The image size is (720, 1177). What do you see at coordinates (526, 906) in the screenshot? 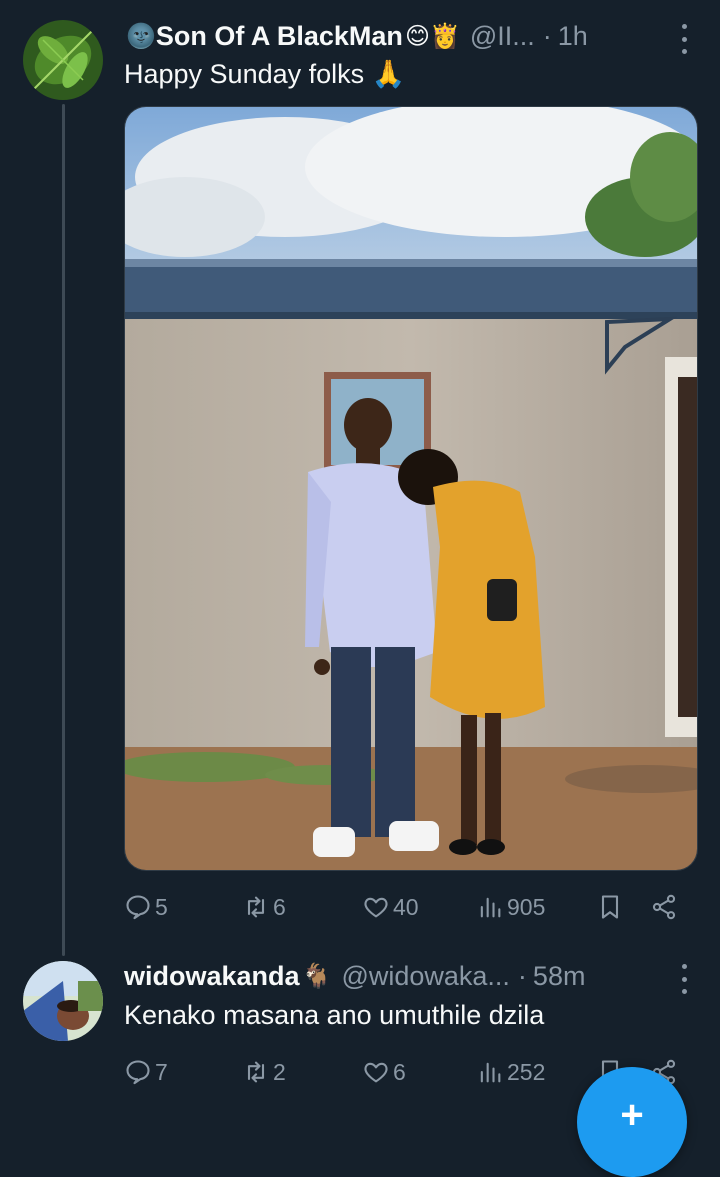
I see `views-count: 905` at bounding box center [526, 906].